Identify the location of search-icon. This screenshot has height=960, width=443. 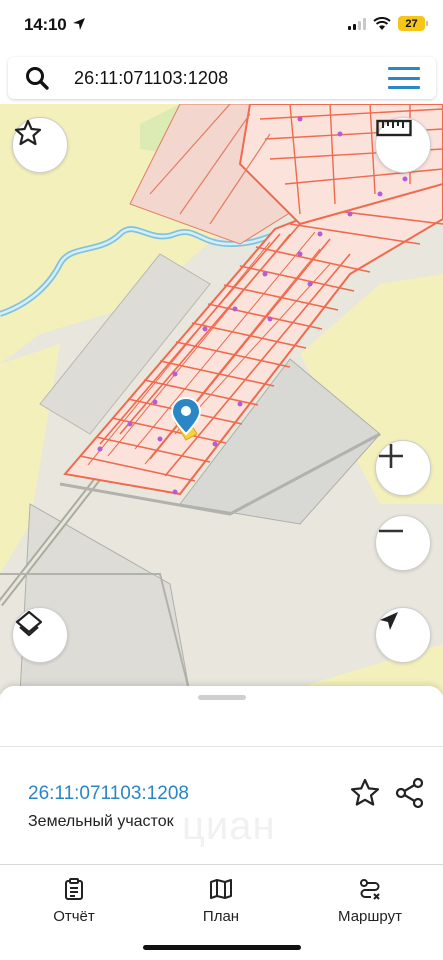
(37, 78).